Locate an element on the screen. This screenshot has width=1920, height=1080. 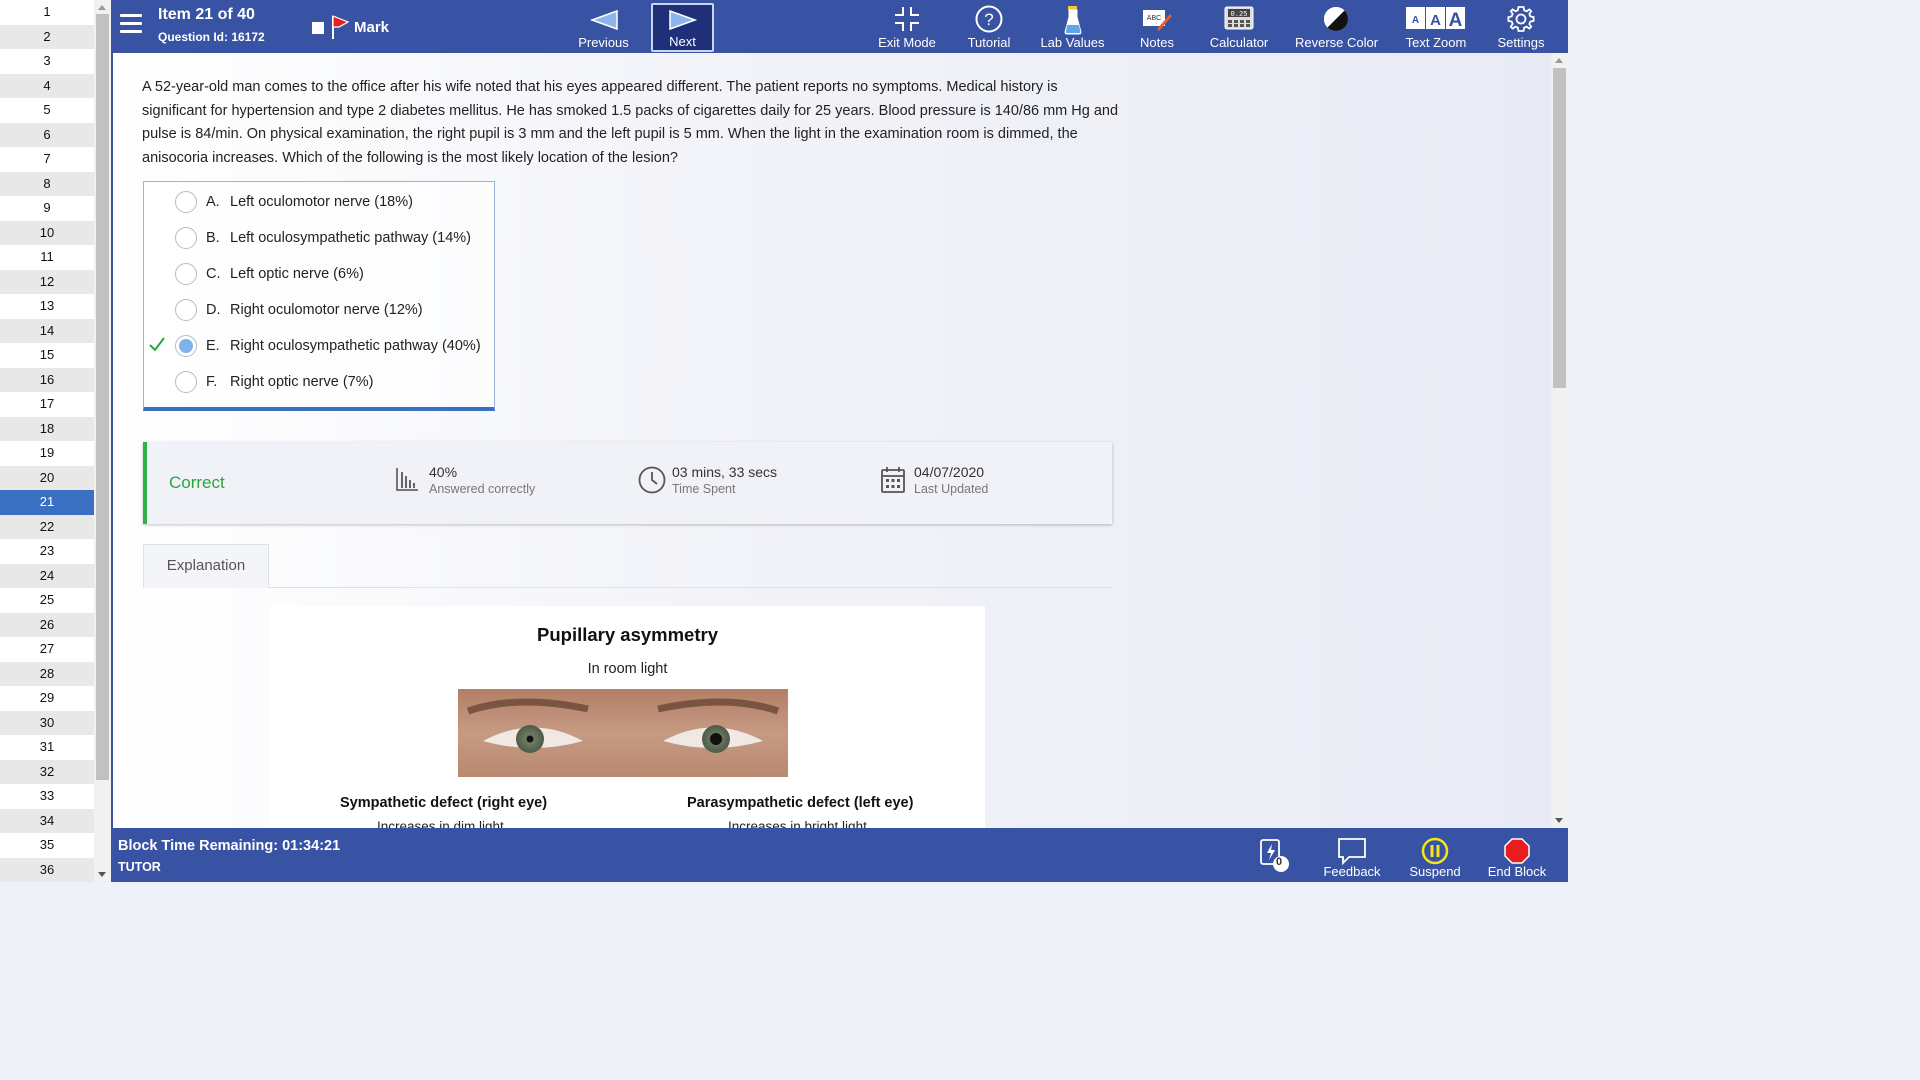
content-scroll-up-icon is located at coordinates (1559, 60).